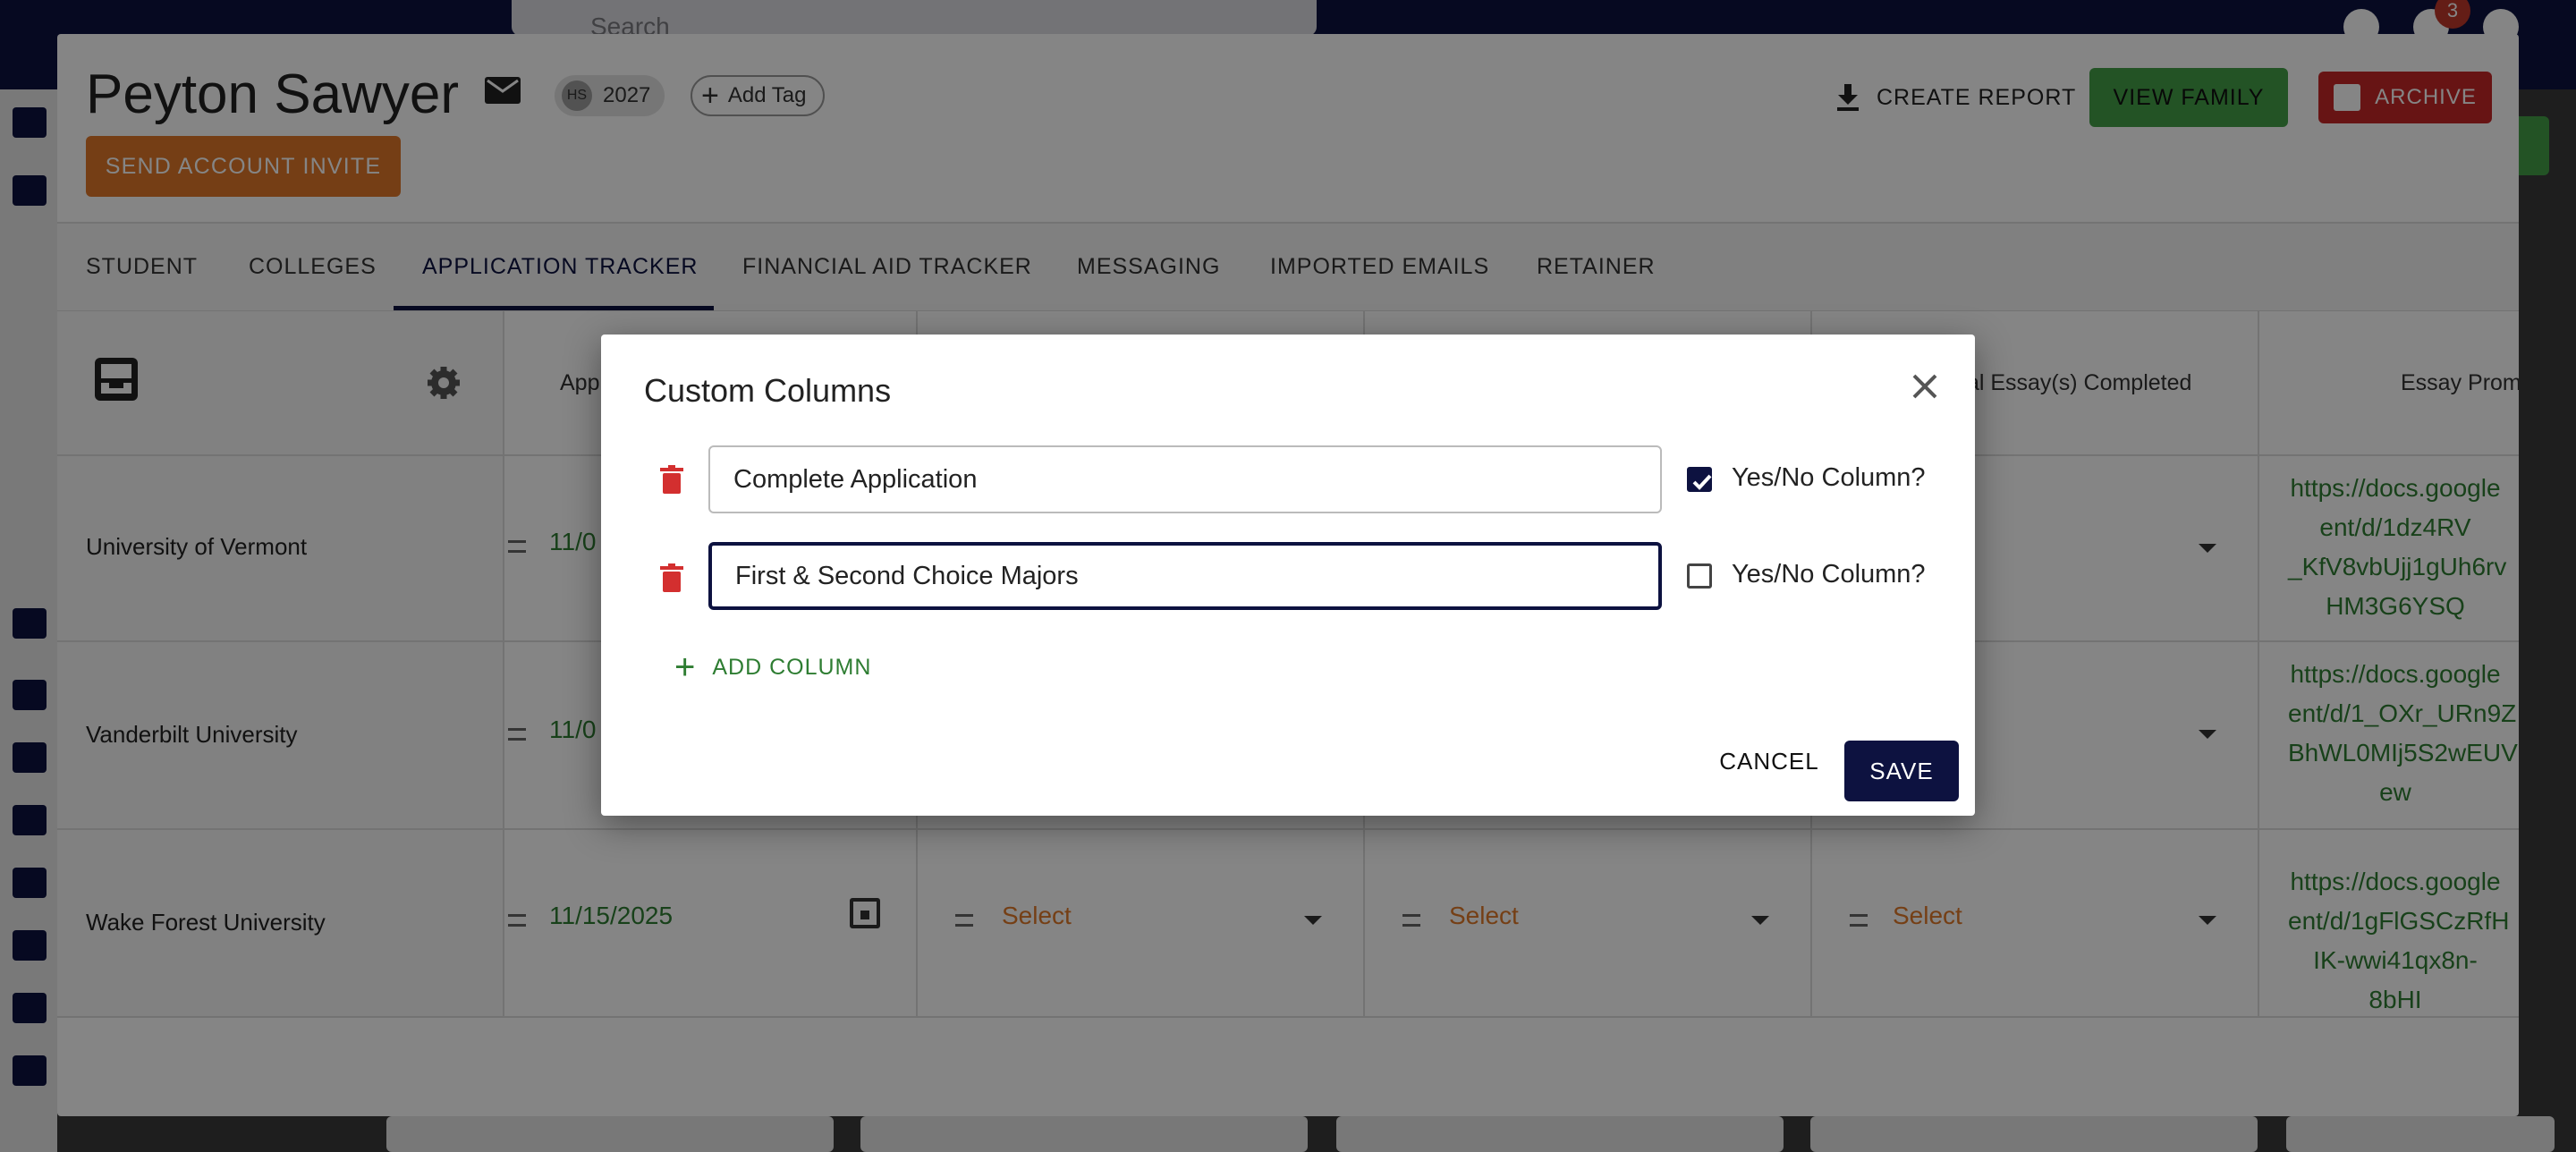  What do you see at coordinates (685, 667) in the screenshot?
I see `plus-icon: +` at bounding box center [685, 667].